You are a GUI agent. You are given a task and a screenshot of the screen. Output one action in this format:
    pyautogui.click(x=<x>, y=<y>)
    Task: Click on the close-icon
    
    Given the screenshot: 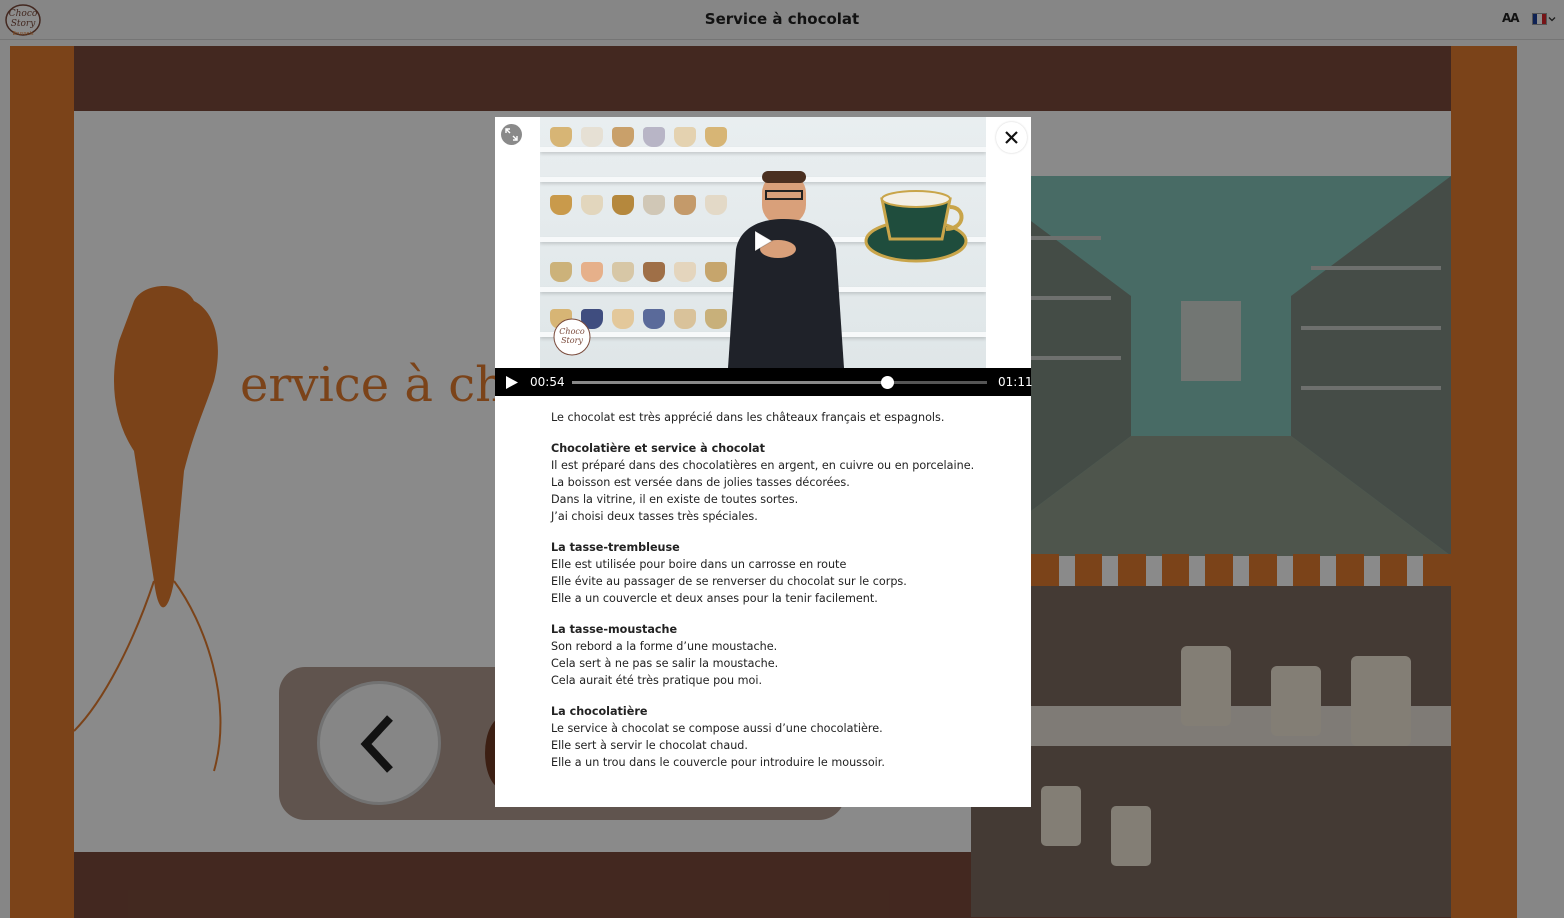 What is the action you would take?
    pyautogui.click(x=1011, y=137)
    